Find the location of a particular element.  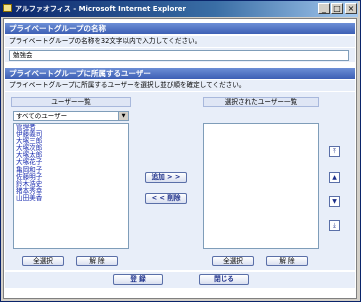

app-icon is located at coordinates (7, 8).